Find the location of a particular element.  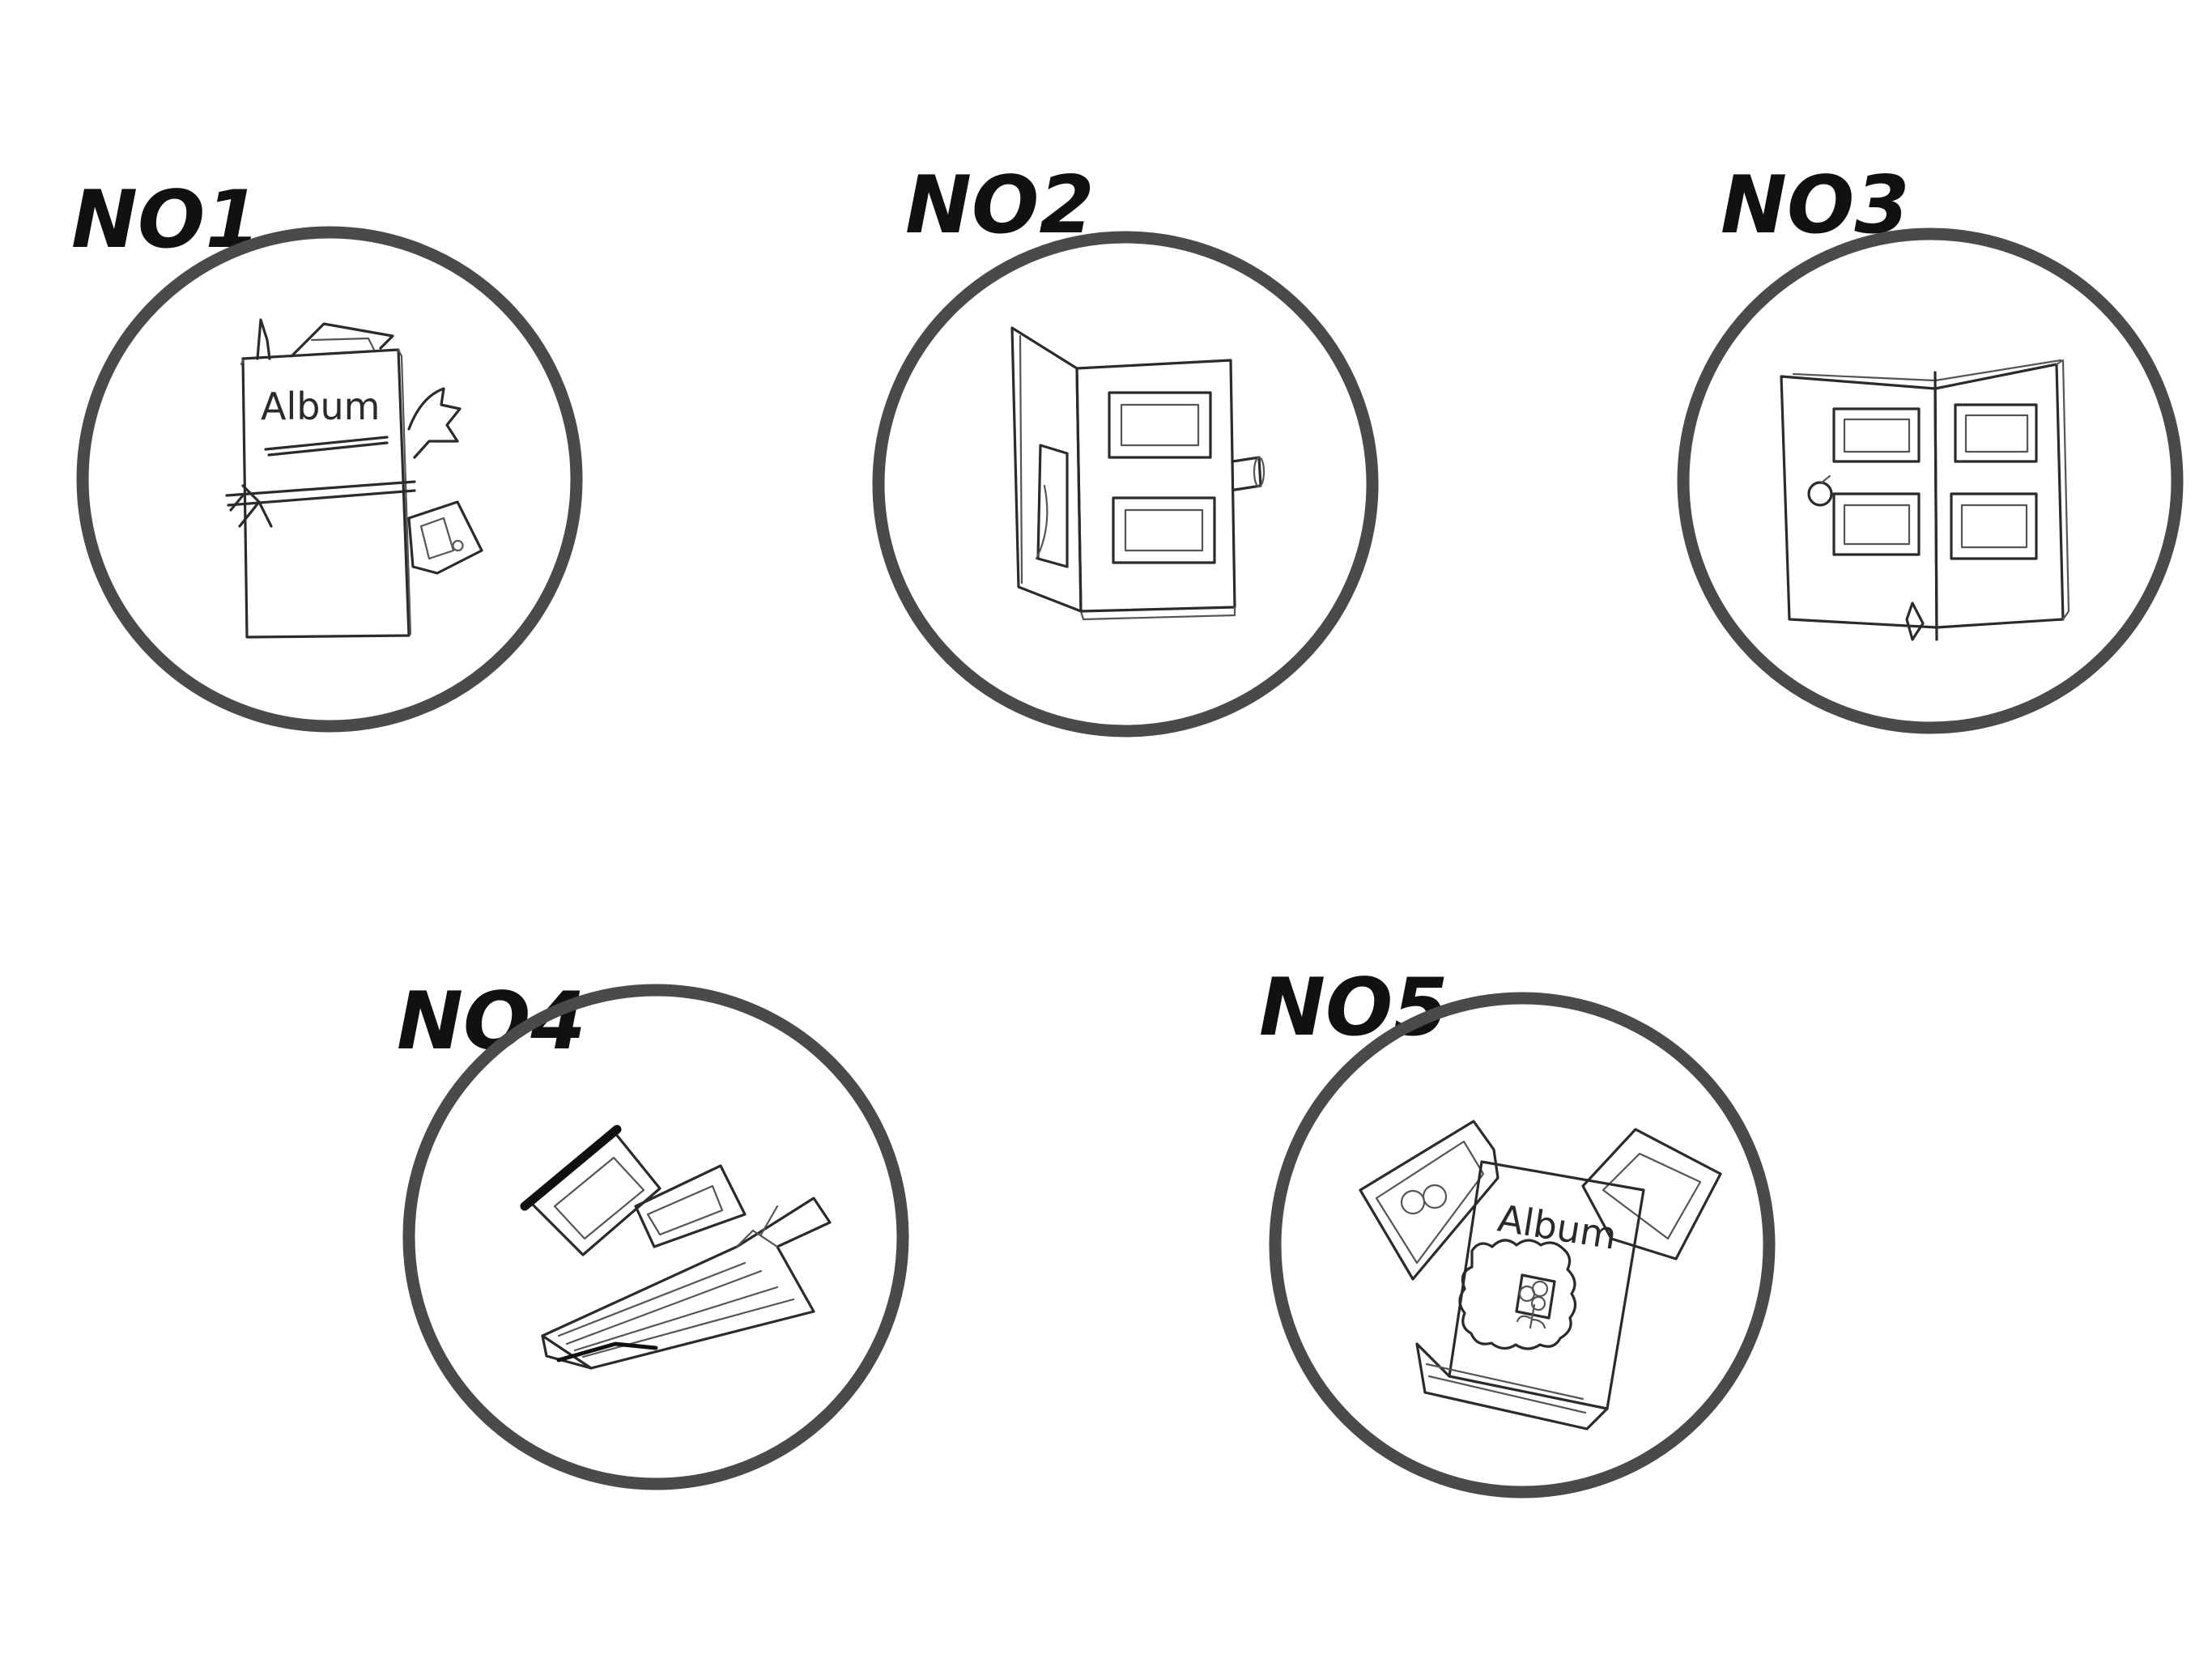

sketch-circle-no4 is located at coordinates (656, 1237).